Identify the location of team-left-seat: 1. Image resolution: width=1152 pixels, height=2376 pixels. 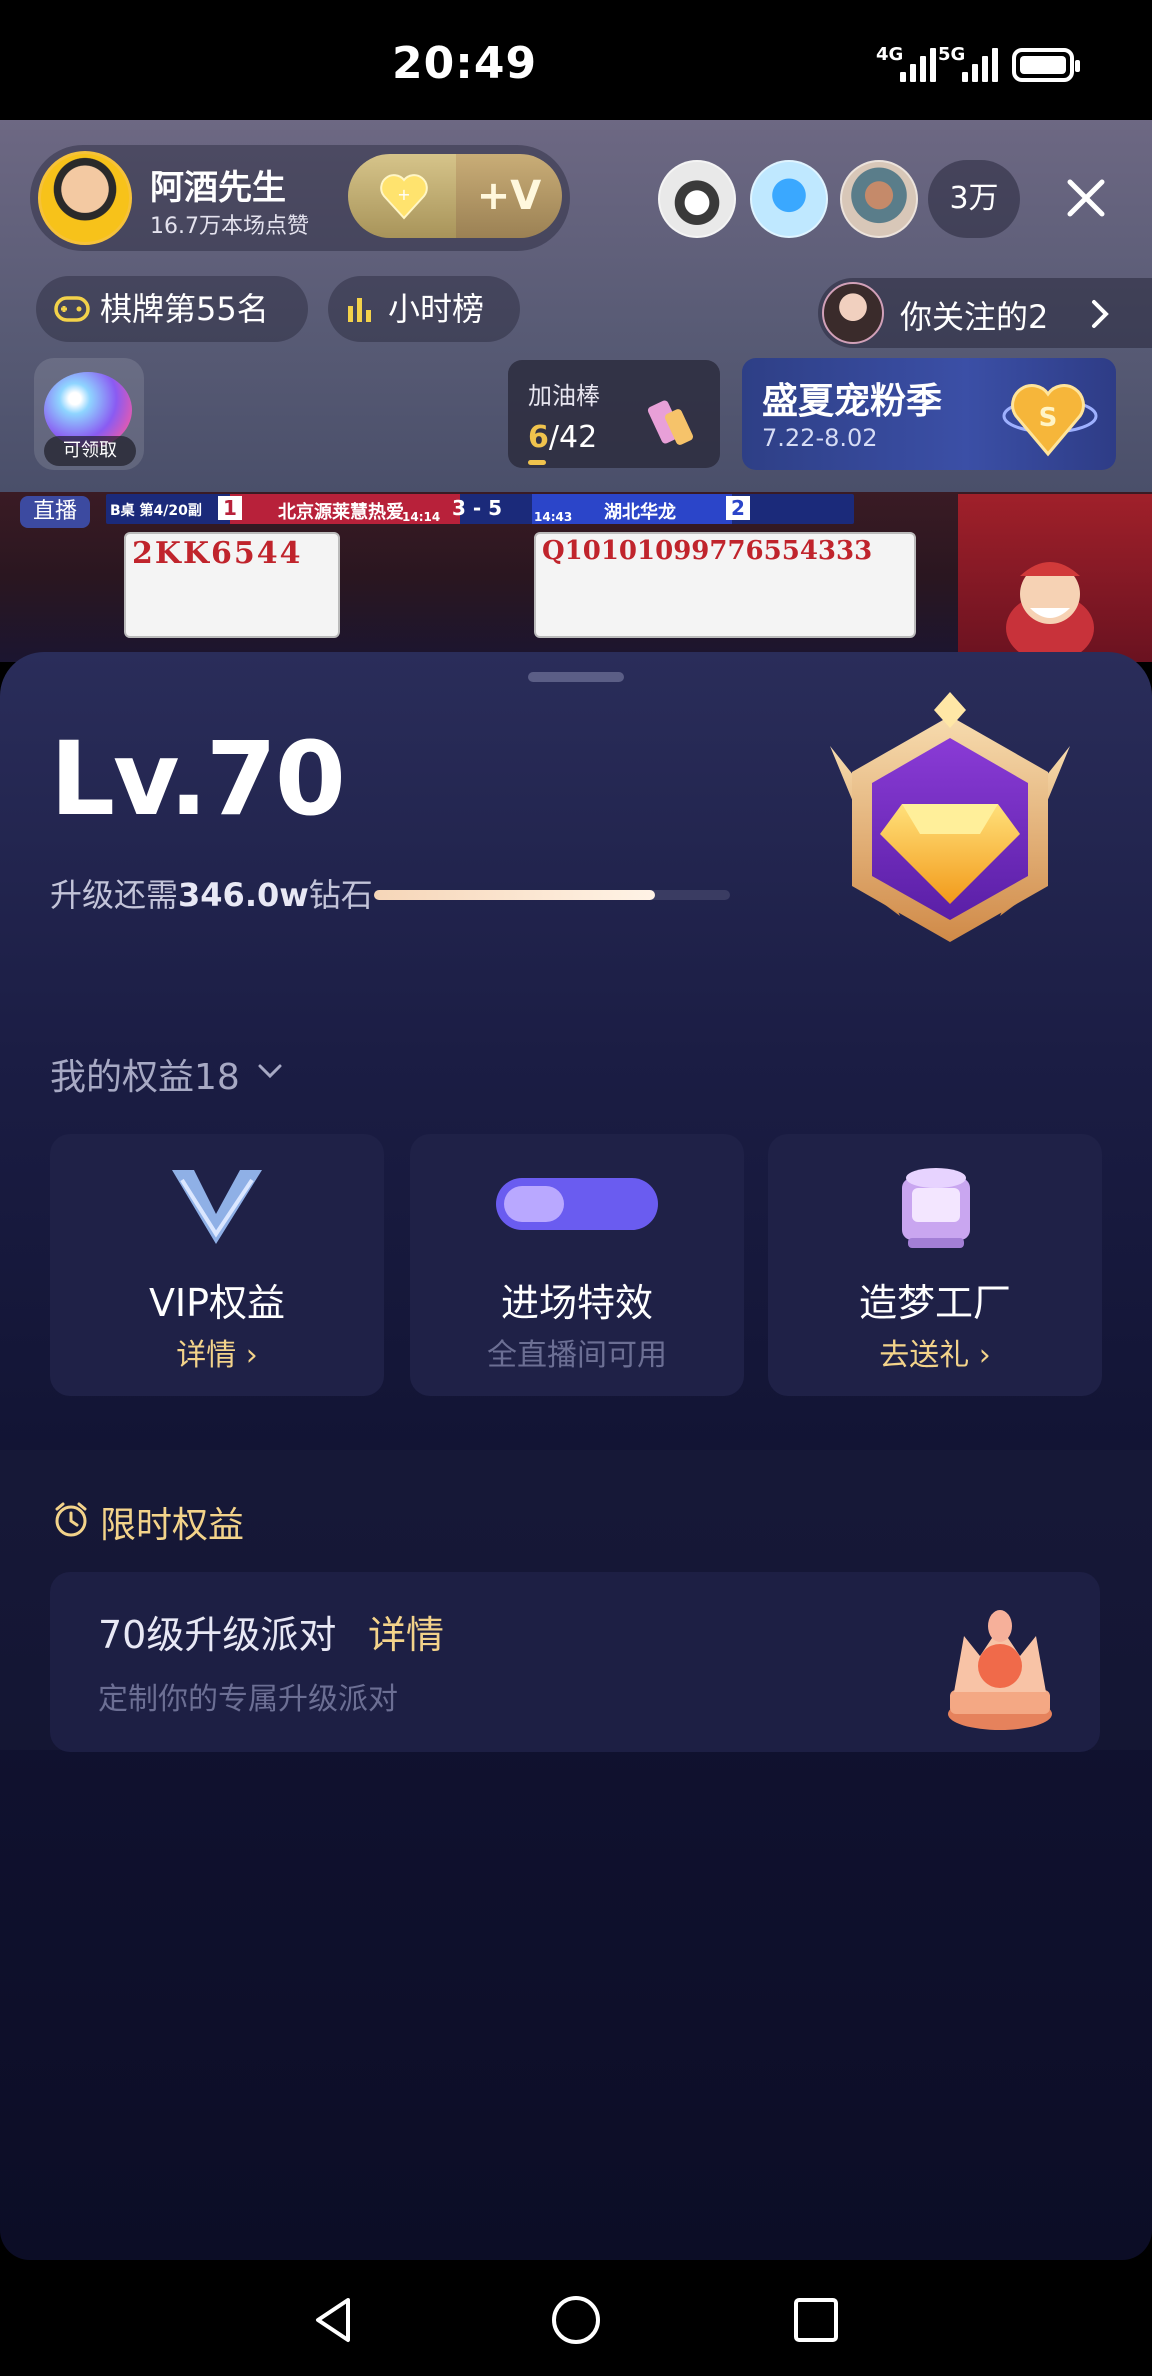
(230, 508).